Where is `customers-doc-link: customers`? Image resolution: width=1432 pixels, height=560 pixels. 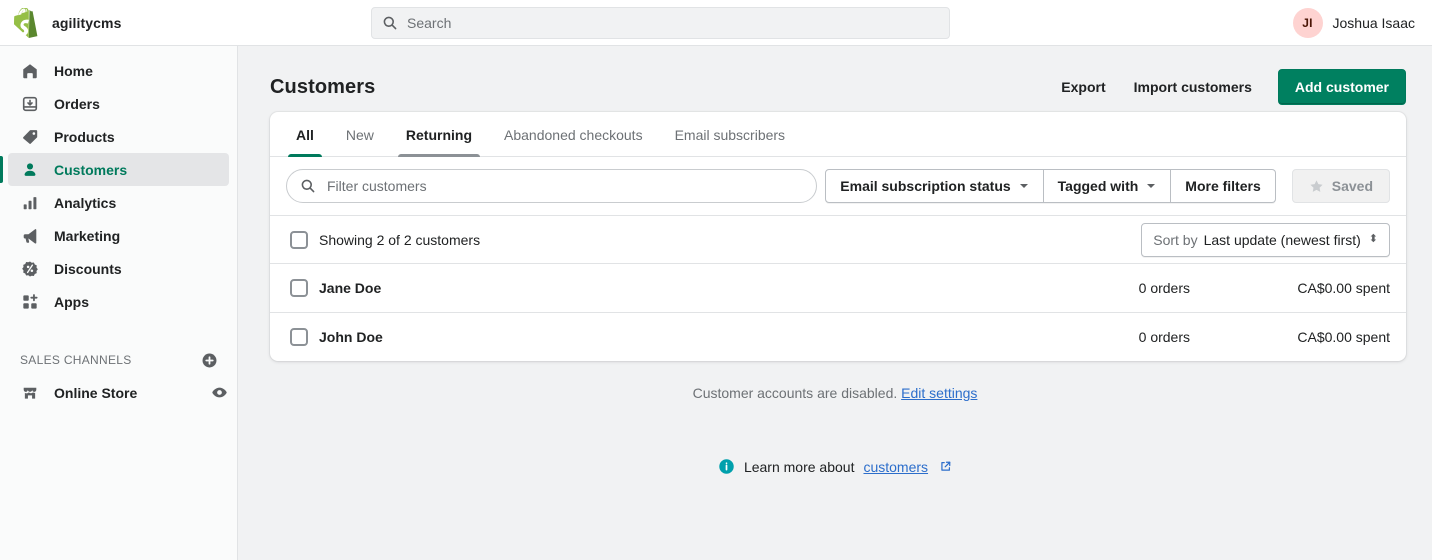 customers-doc-link: customers is located at coordinates (895, 467).